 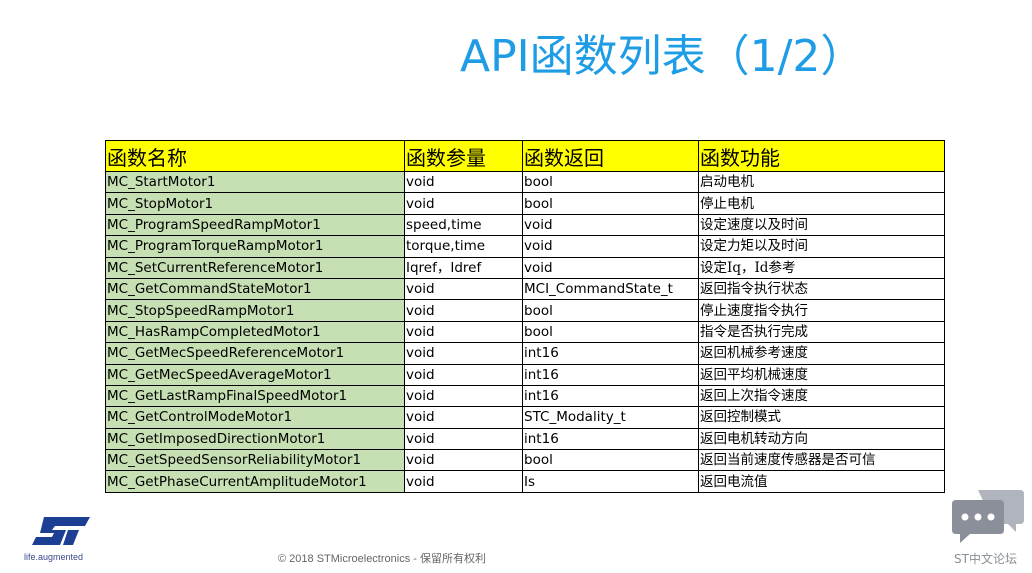 What do you see at coordinates (255, 225) in the screenshot?
I see `cell-function-name: MC_ProgramSpeedRampMotor1` at bounding box center [255, 225].